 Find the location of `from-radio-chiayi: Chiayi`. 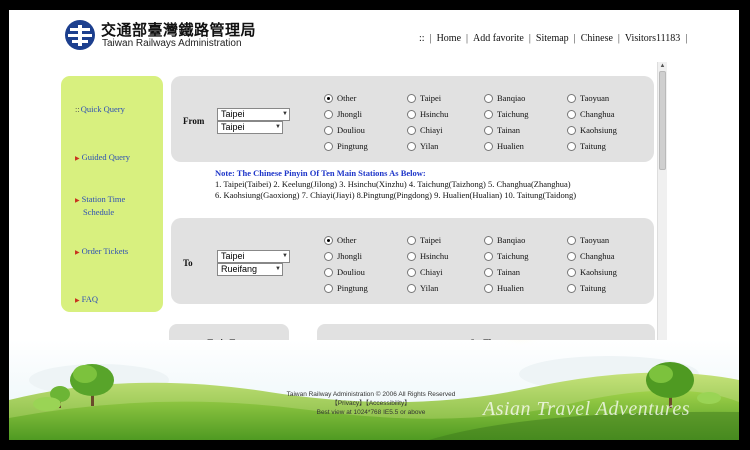

from-radio-chiayi: Chiayi is located at coordinates (425, 130).